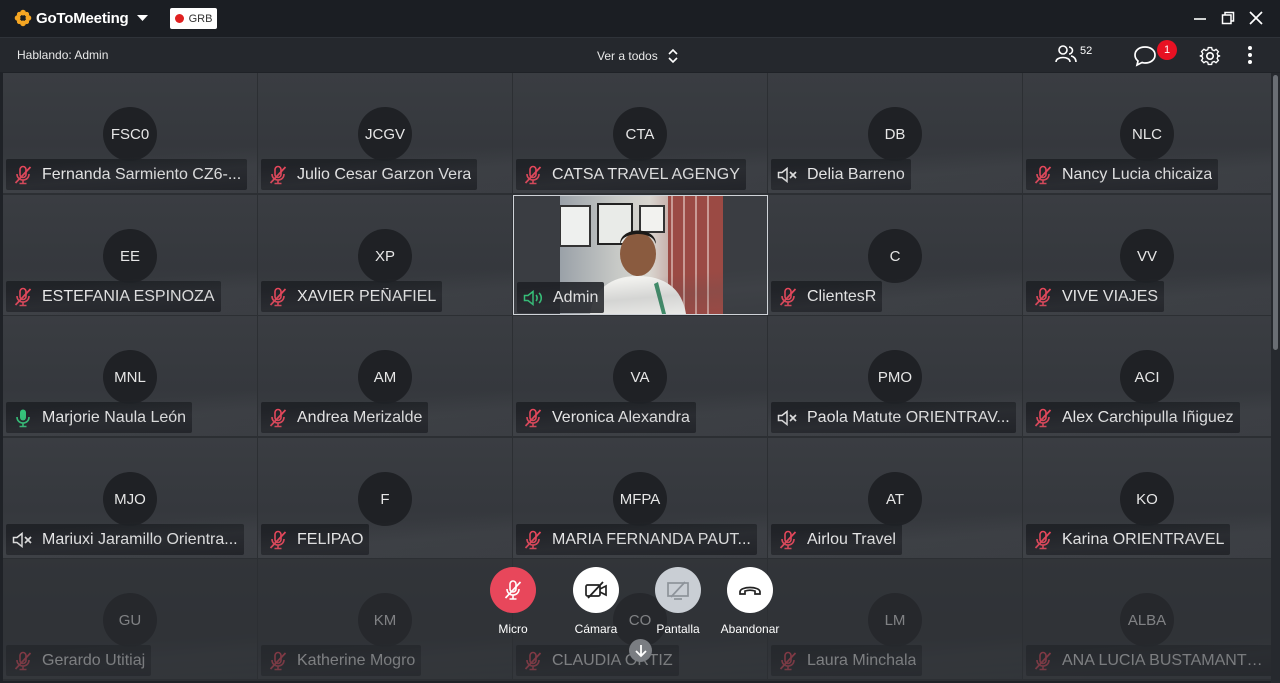 Image resolution: width=1280 pixels, height=683 pixels. Describe the element at coordinates (640, 376) in the screenshot. I see `participant-tile: VA Veronica Alexandra` at that location.